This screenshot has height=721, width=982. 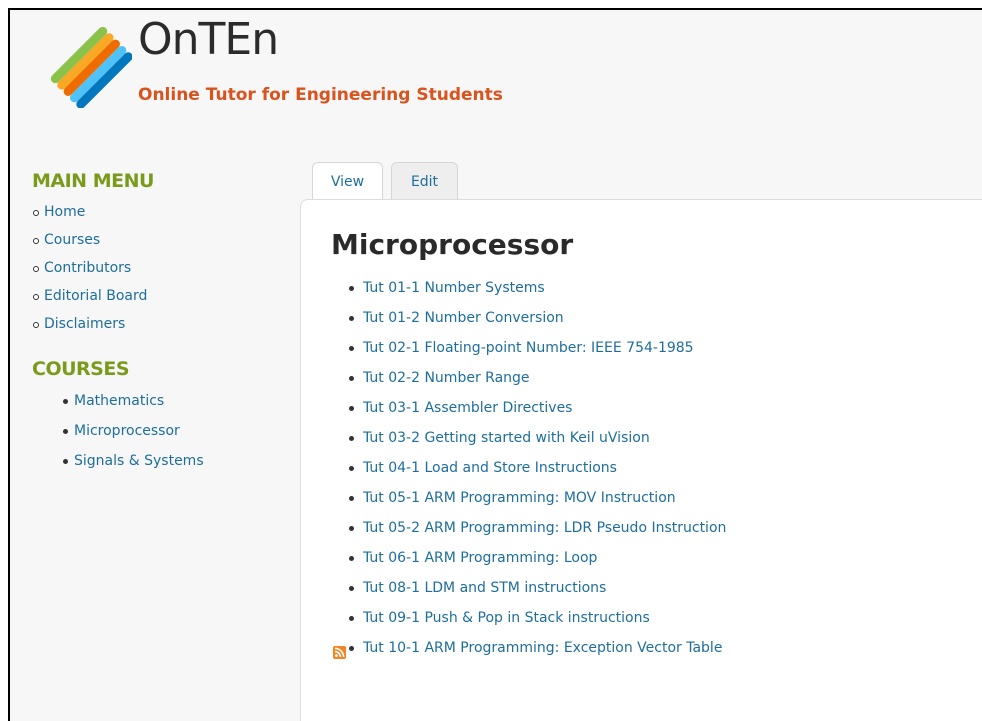 What do you see at coordinates (162, 212) in the screenshot?
I see `menu-item-home: Home` at bounding box center [162, 212].